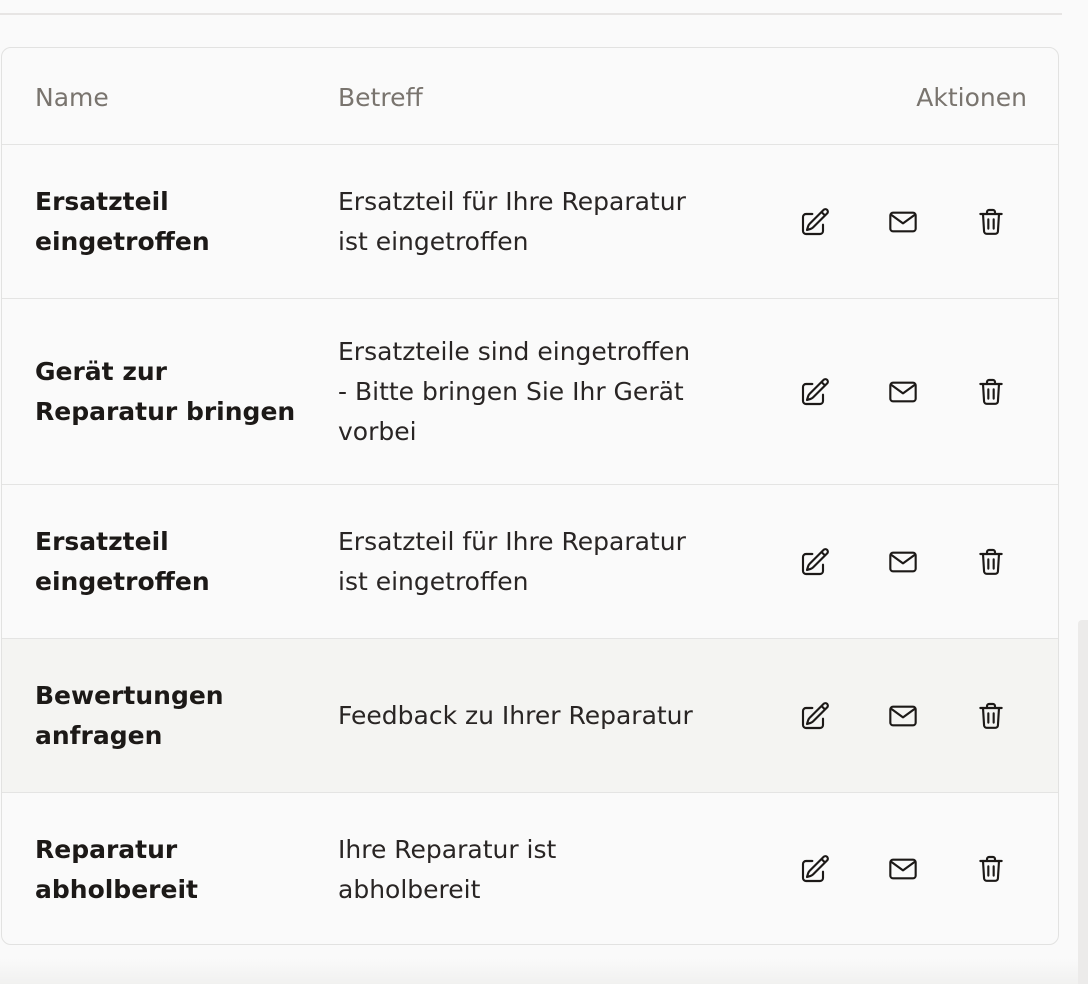 This screenshot has width=1088, height=984. Describe the element at coordinates (167, 870) in the screenshot. I see `row-name: Reparatur abholbereit` at that location.